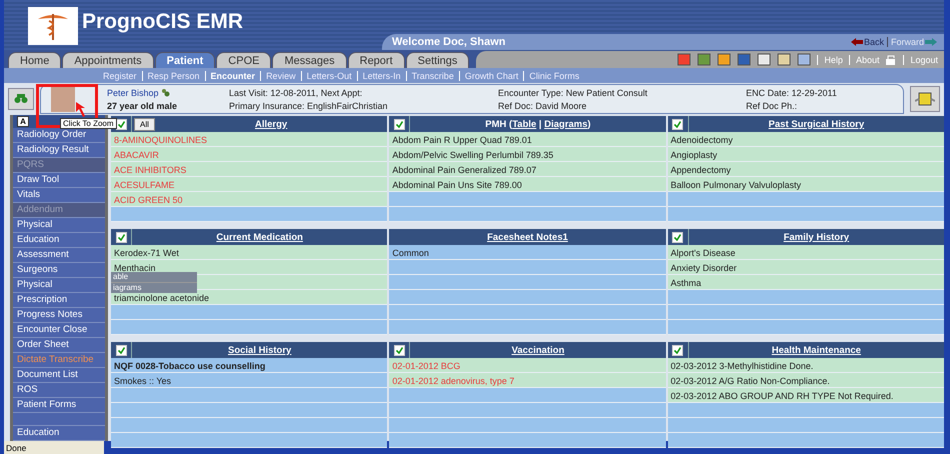 The height and width of the screenshot is (454, 950). What do you see at coordinates (806, 184) in the screenshot?
I see `panel-row: Balloon Pulmonary Valvuloplasty` at bounding box center [806, 184].